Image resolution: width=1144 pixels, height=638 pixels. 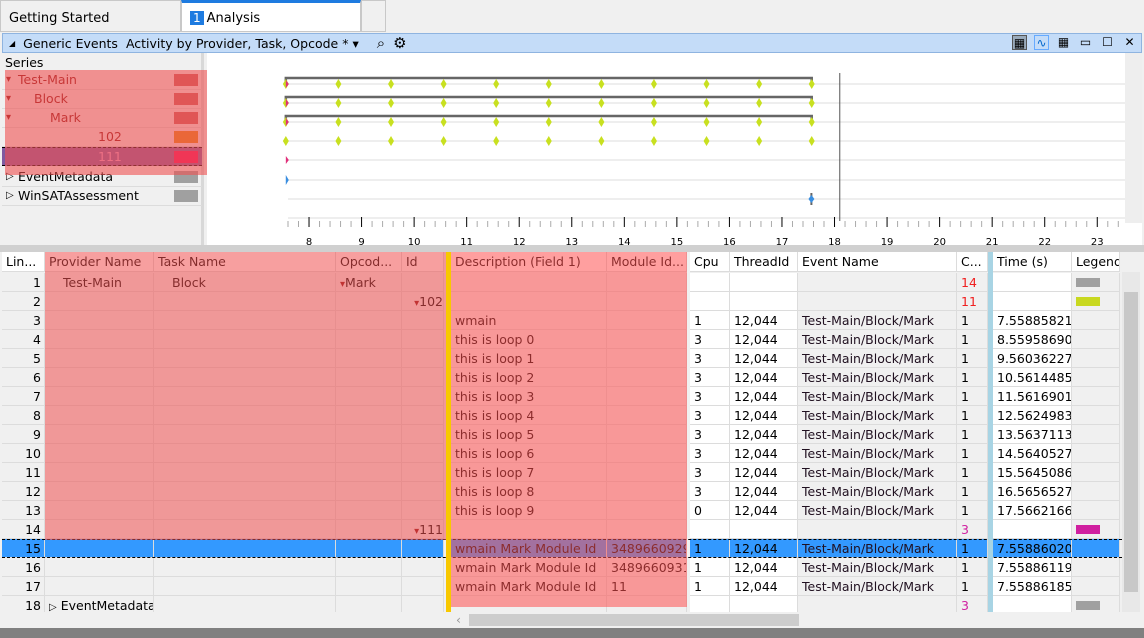 I want to click on table-vertical-scrollbar, so click(x=1131, y=442).